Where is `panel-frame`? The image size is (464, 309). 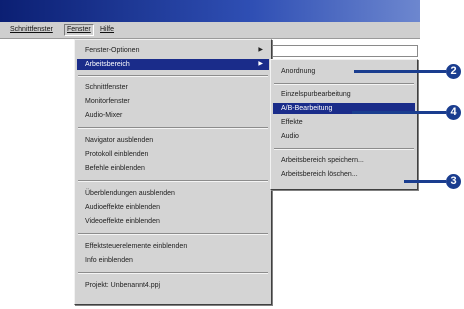
panel-frame is located at coordinates (344, 51).